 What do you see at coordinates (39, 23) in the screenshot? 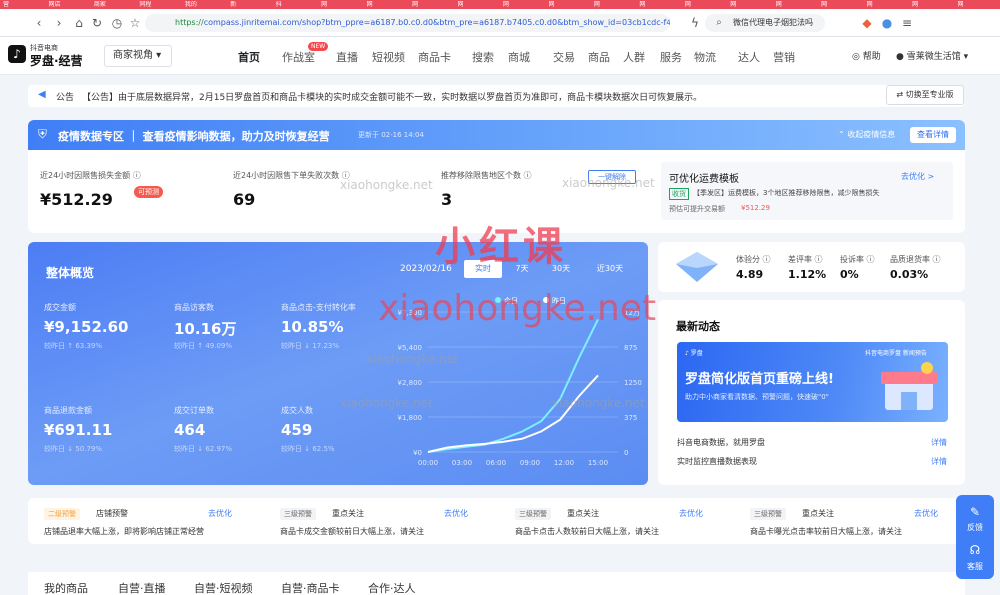
I see `back-icon: ‹` at bounding box center [39, 23].